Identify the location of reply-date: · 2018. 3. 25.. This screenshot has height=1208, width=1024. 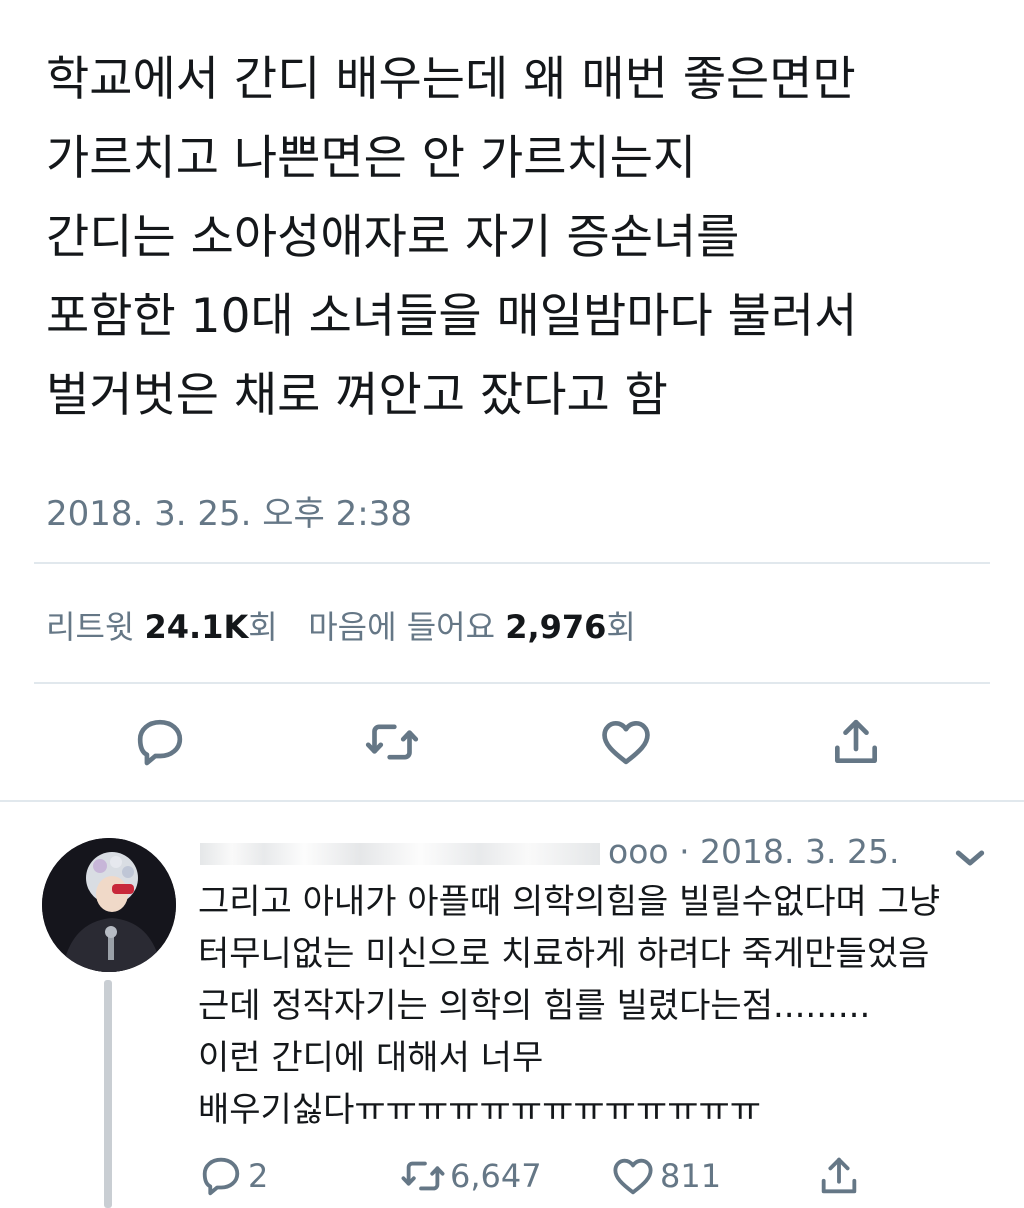
(789, 851).